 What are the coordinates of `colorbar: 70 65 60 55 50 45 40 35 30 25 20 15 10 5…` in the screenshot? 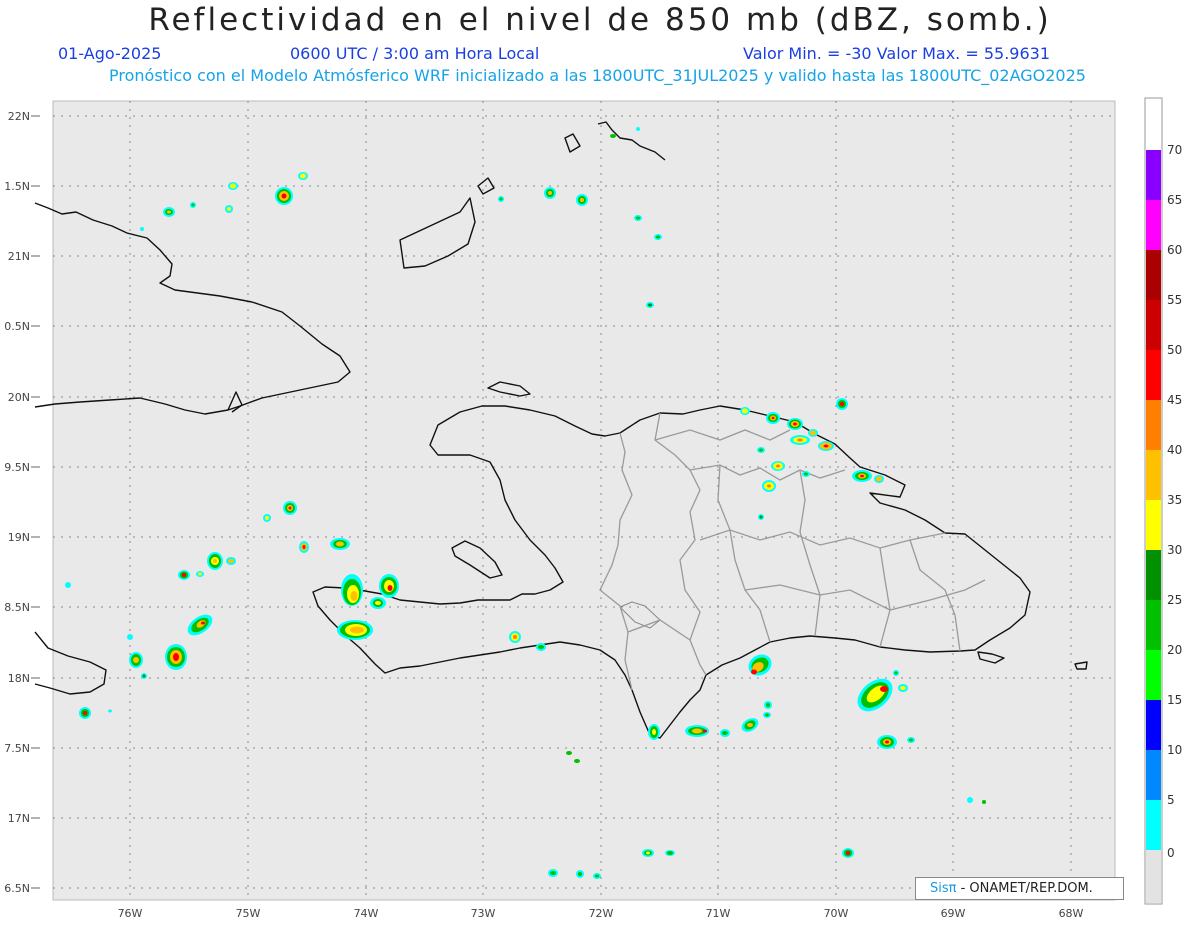 It's located at (1163, 501).